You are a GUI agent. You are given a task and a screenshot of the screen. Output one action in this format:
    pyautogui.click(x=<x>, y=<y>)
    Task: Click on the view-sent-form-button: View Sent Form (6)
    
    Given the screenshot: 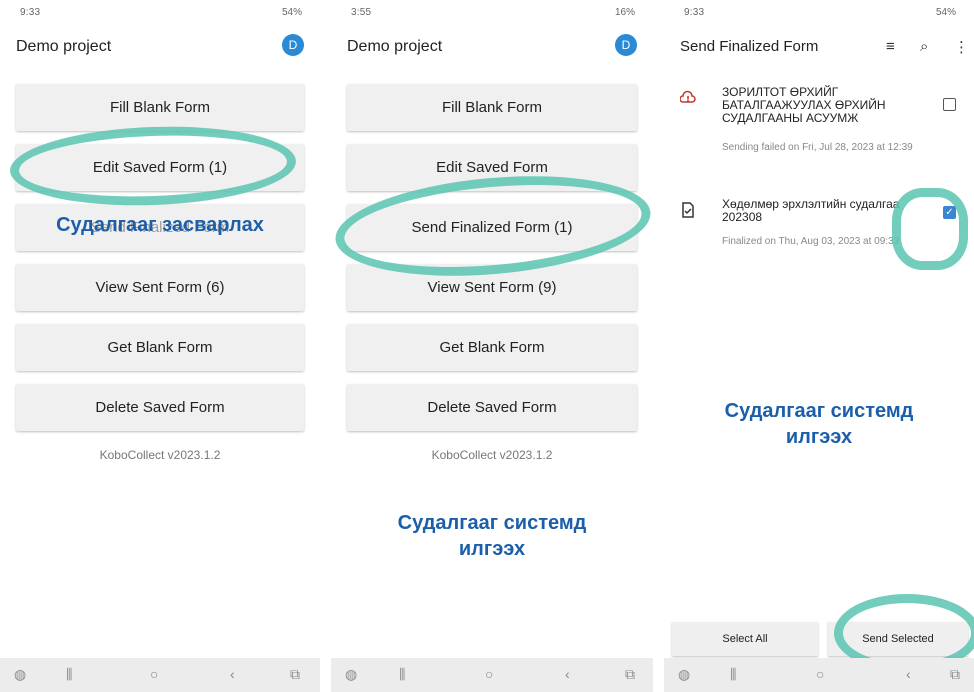 What is the action you would take?
    pyautogui.click(x=160, y=287)
    